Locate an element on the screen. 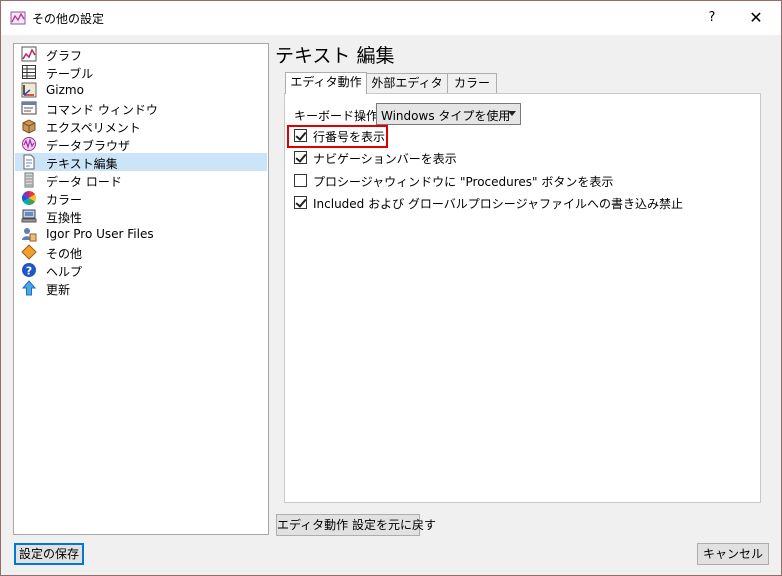  tab-editor-behavior: エディタ動作 is located at coordinates (326, 83).